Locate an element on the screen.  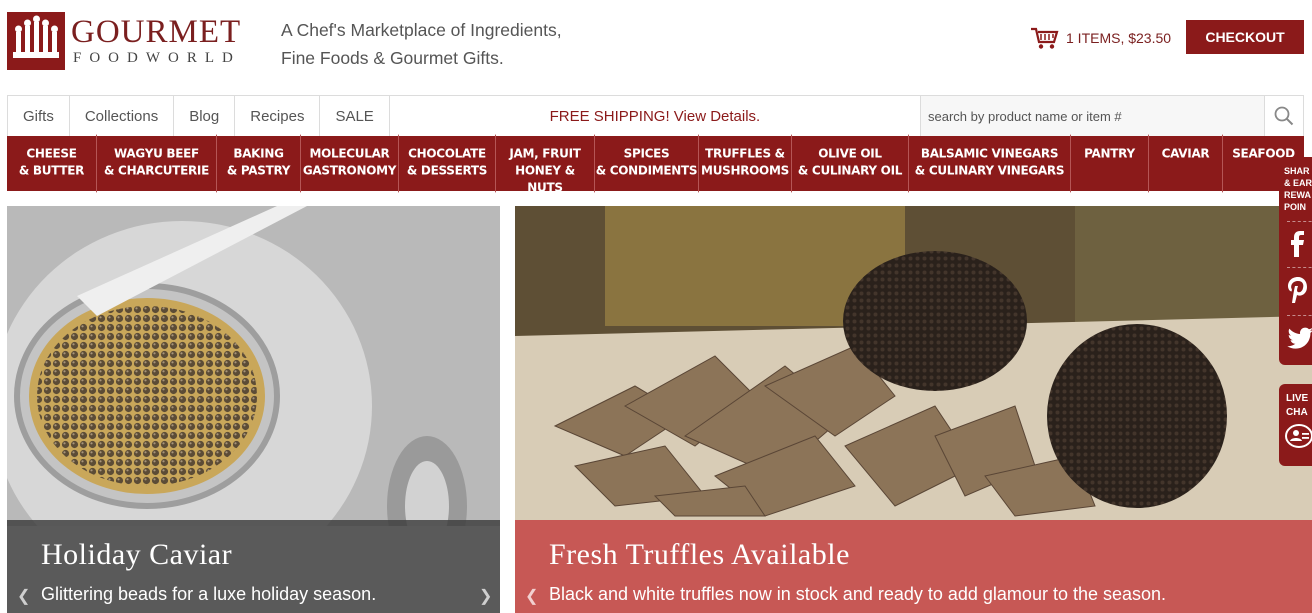
category-molecular-gastronomy: Molecular Gastronomy is located at coordinates (350, 163).